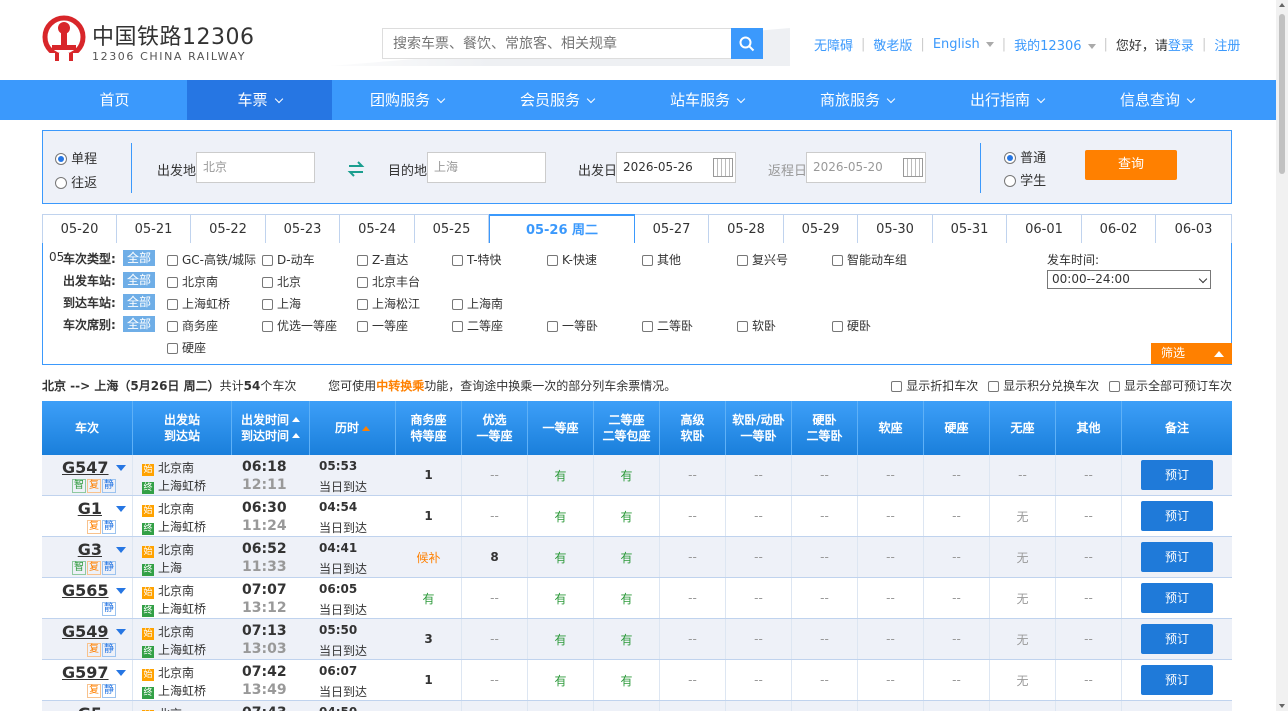 Image resolution: width=1288 pixels, height=711 pixels. What do you see at coordinates (80, 229) in the screenshot?
I see `date-tab: 05-20` at bounding box center [80, 229].